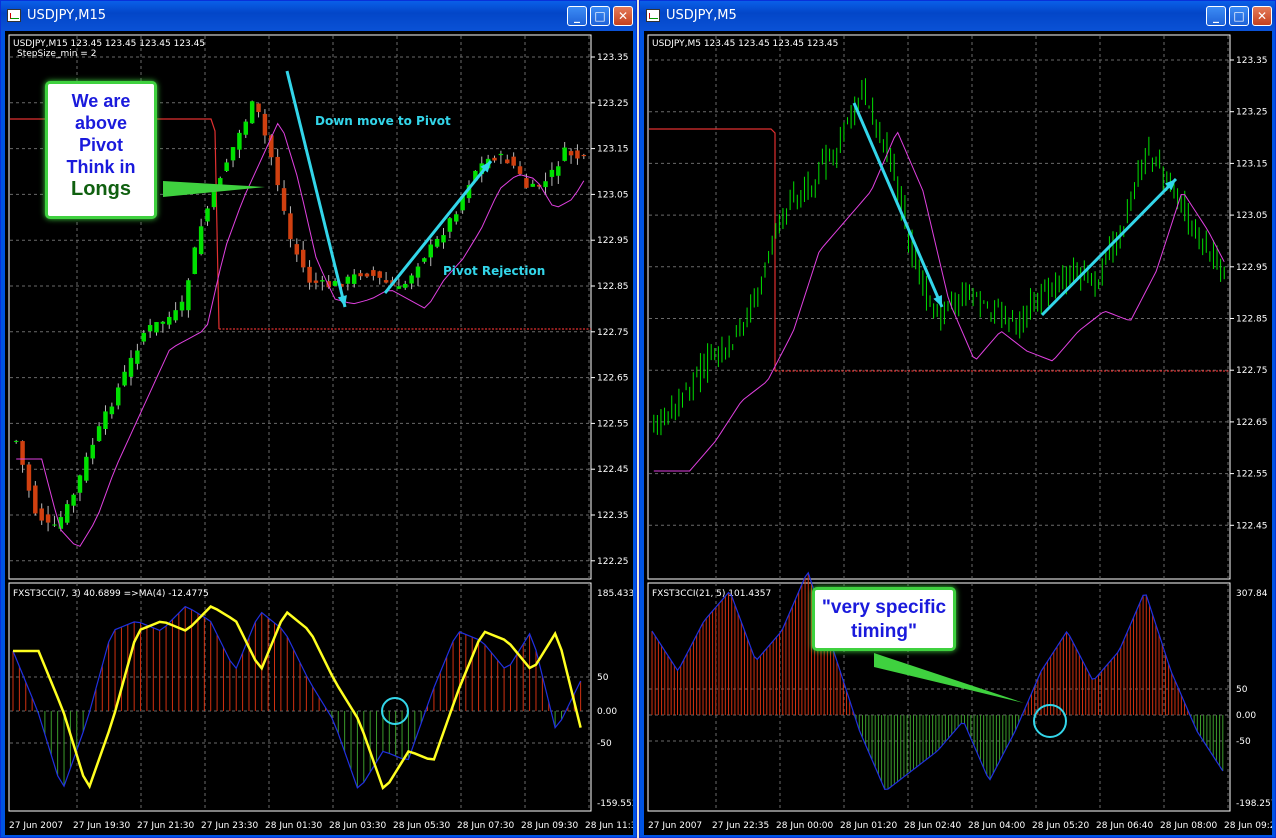 The image size is (1276, 838). I want to click on annotation-arrow, so click(316, 189).